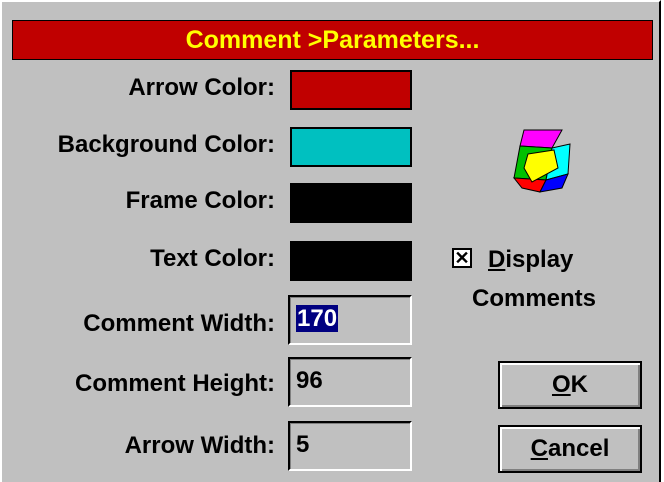 The height and width of the screenshot is (482, 664). Describe the element at coordinates (578, 448) in the screenshot. I see `cancel-rest: ancel` at that location.